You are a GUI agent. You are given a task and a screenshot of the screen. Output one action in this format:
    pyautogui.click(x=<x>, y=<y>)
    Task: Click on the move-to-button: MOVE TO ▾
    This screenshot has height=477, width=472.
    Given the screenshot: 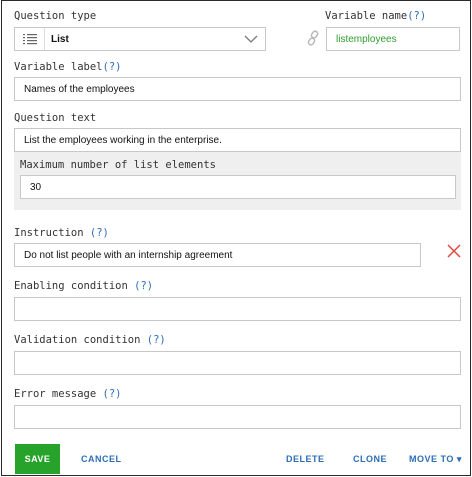 What is the action you would take?
    pyautogui.click(x=435, y=459)
    